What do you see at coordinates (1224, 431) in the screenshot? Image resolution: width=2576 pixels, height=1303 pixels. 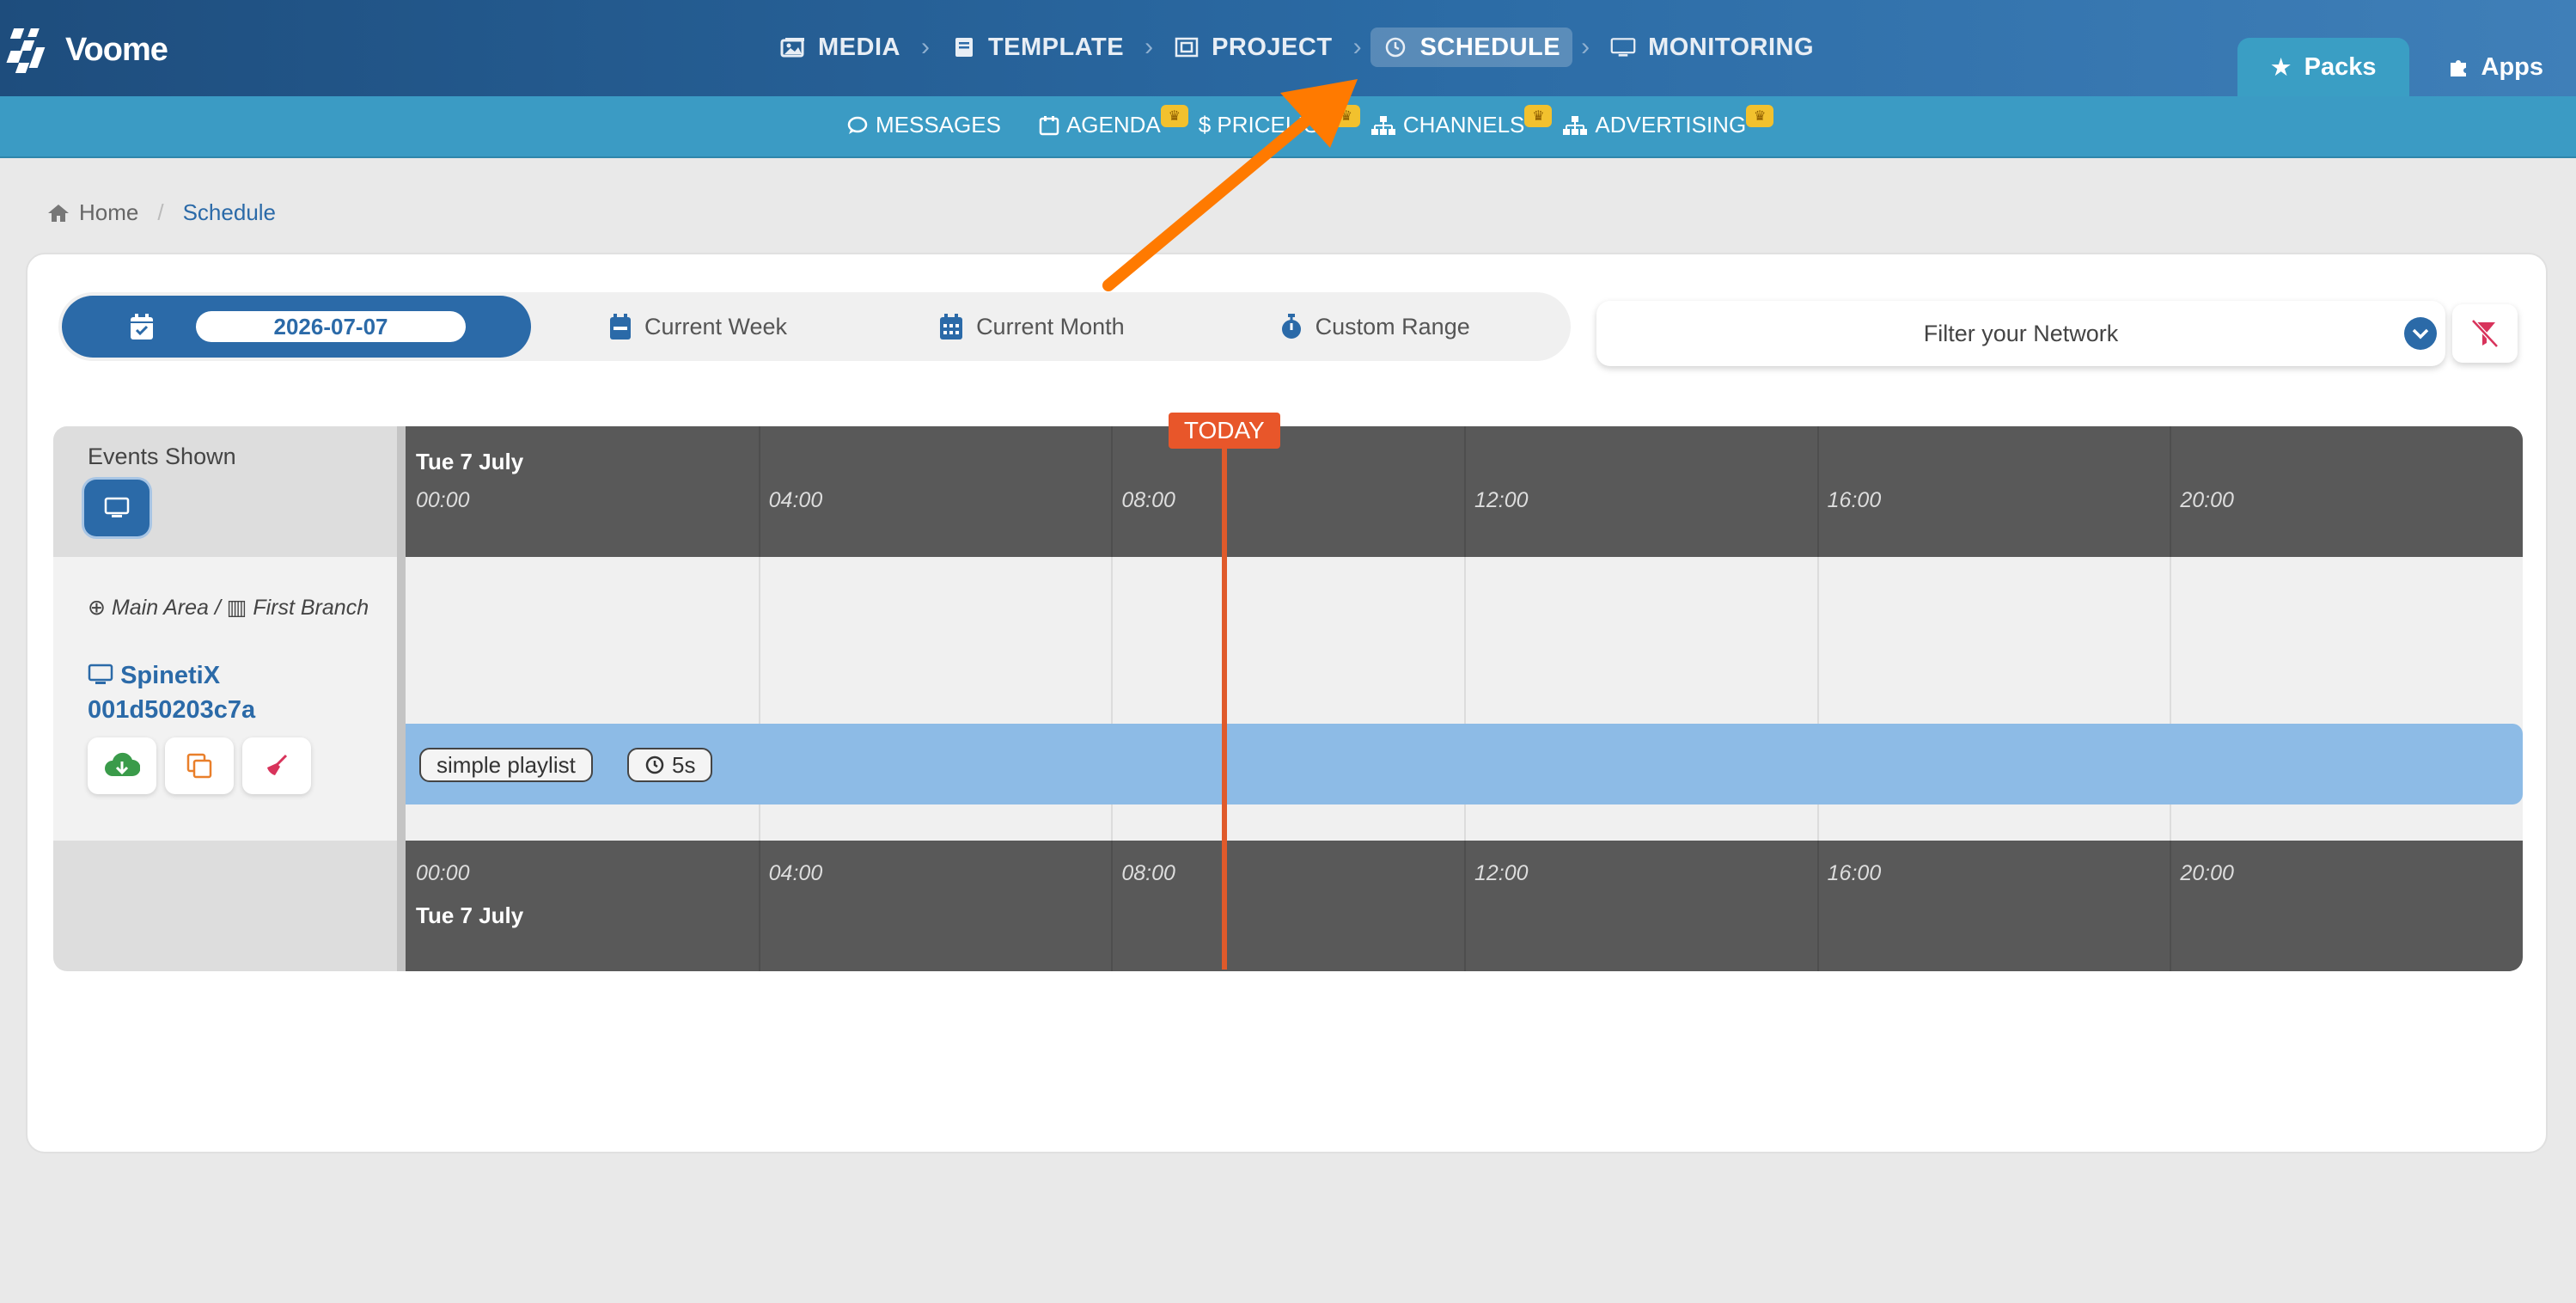 I see `today-badge: TODAY` at bounding box center [1224, 431].